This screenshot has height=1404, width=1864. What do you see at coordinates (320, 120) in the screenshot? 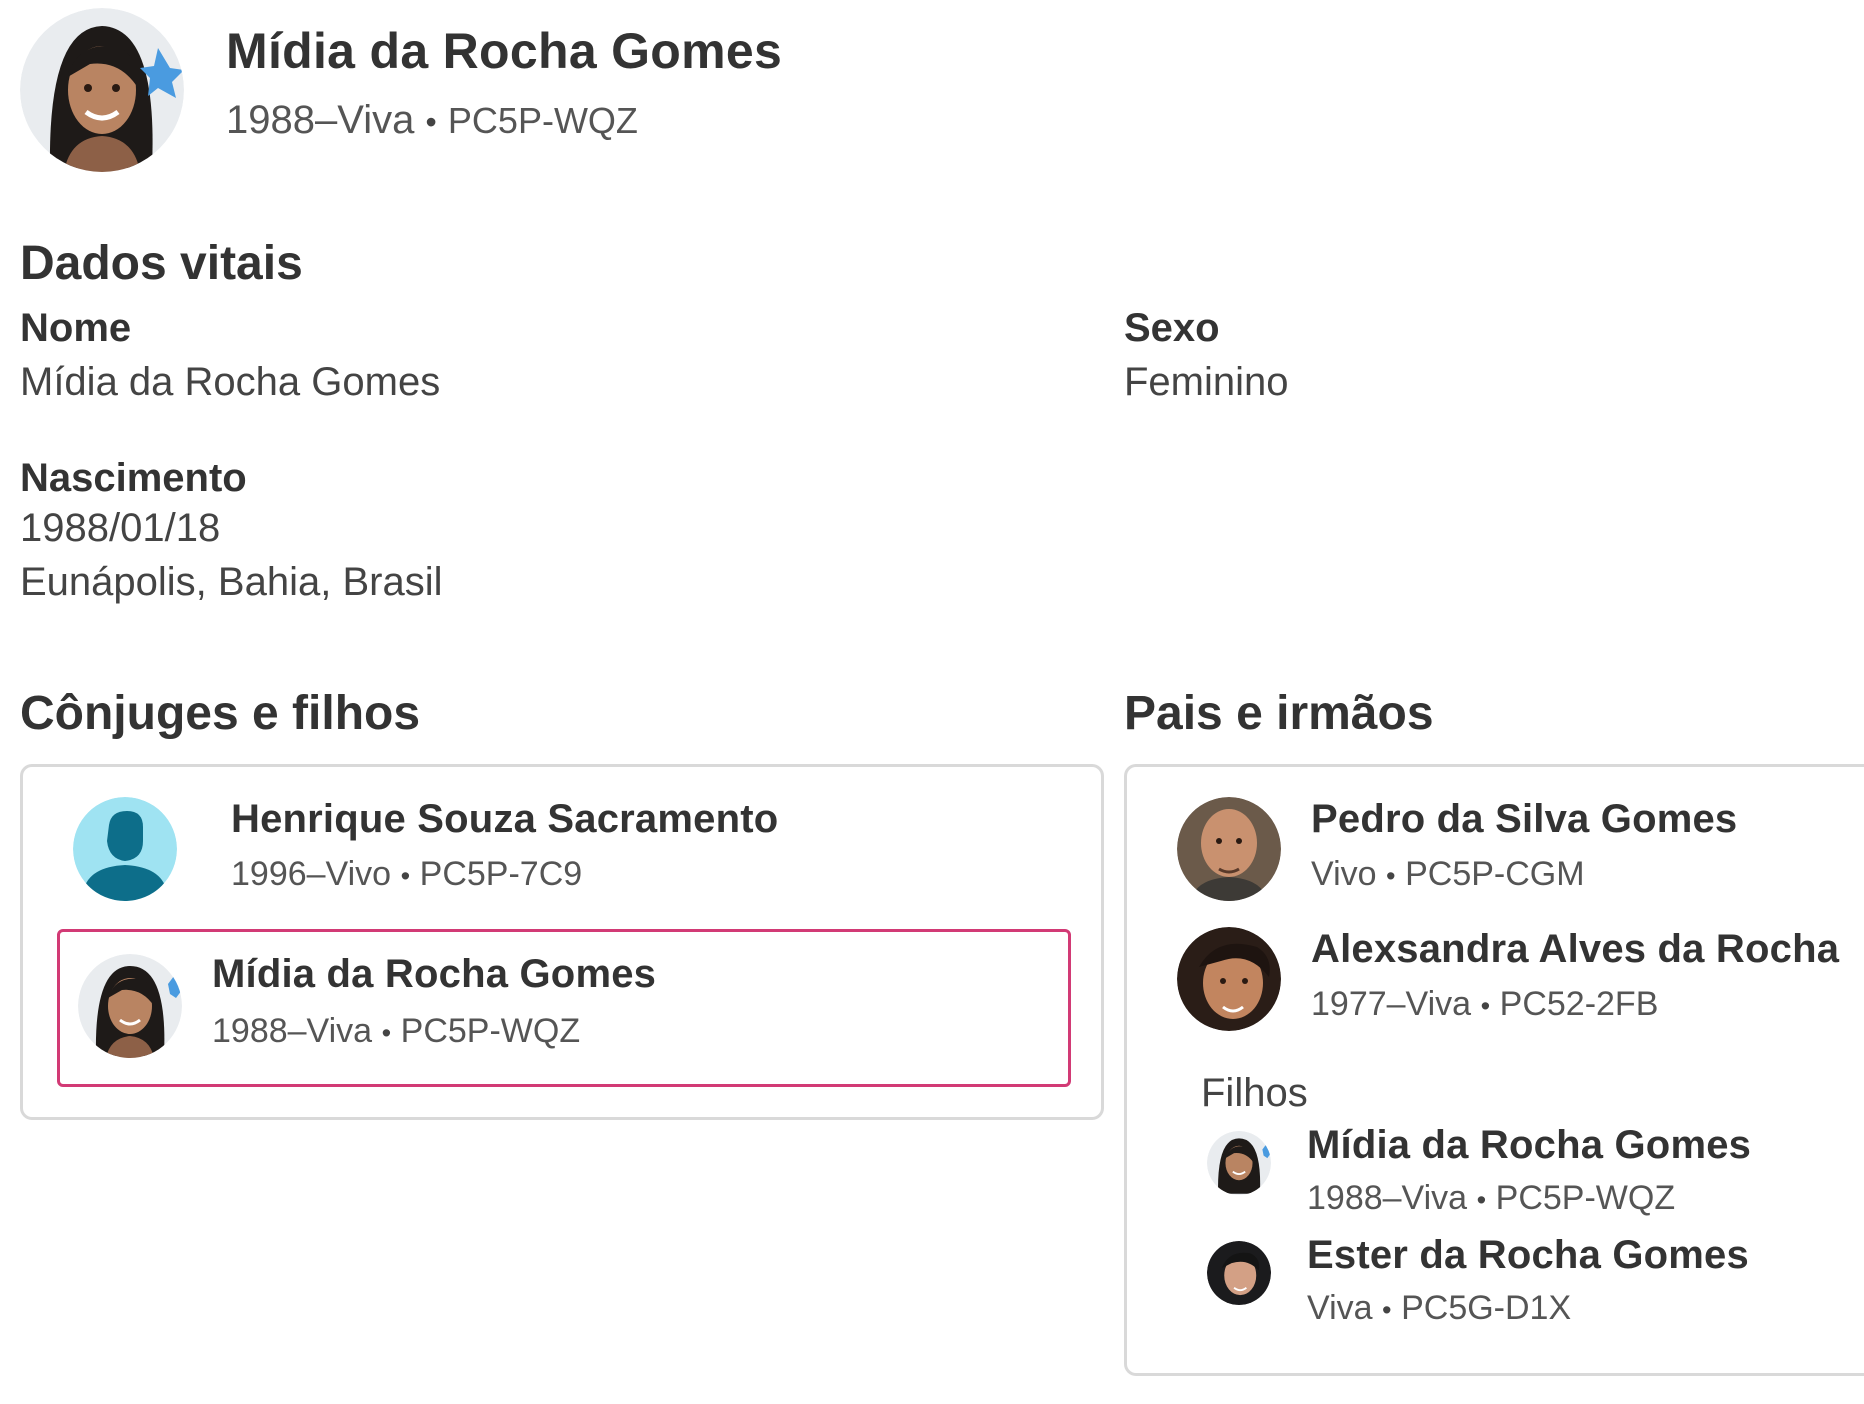
I see `lifespan: 1988–Viva` at bounding box center [320, 120].